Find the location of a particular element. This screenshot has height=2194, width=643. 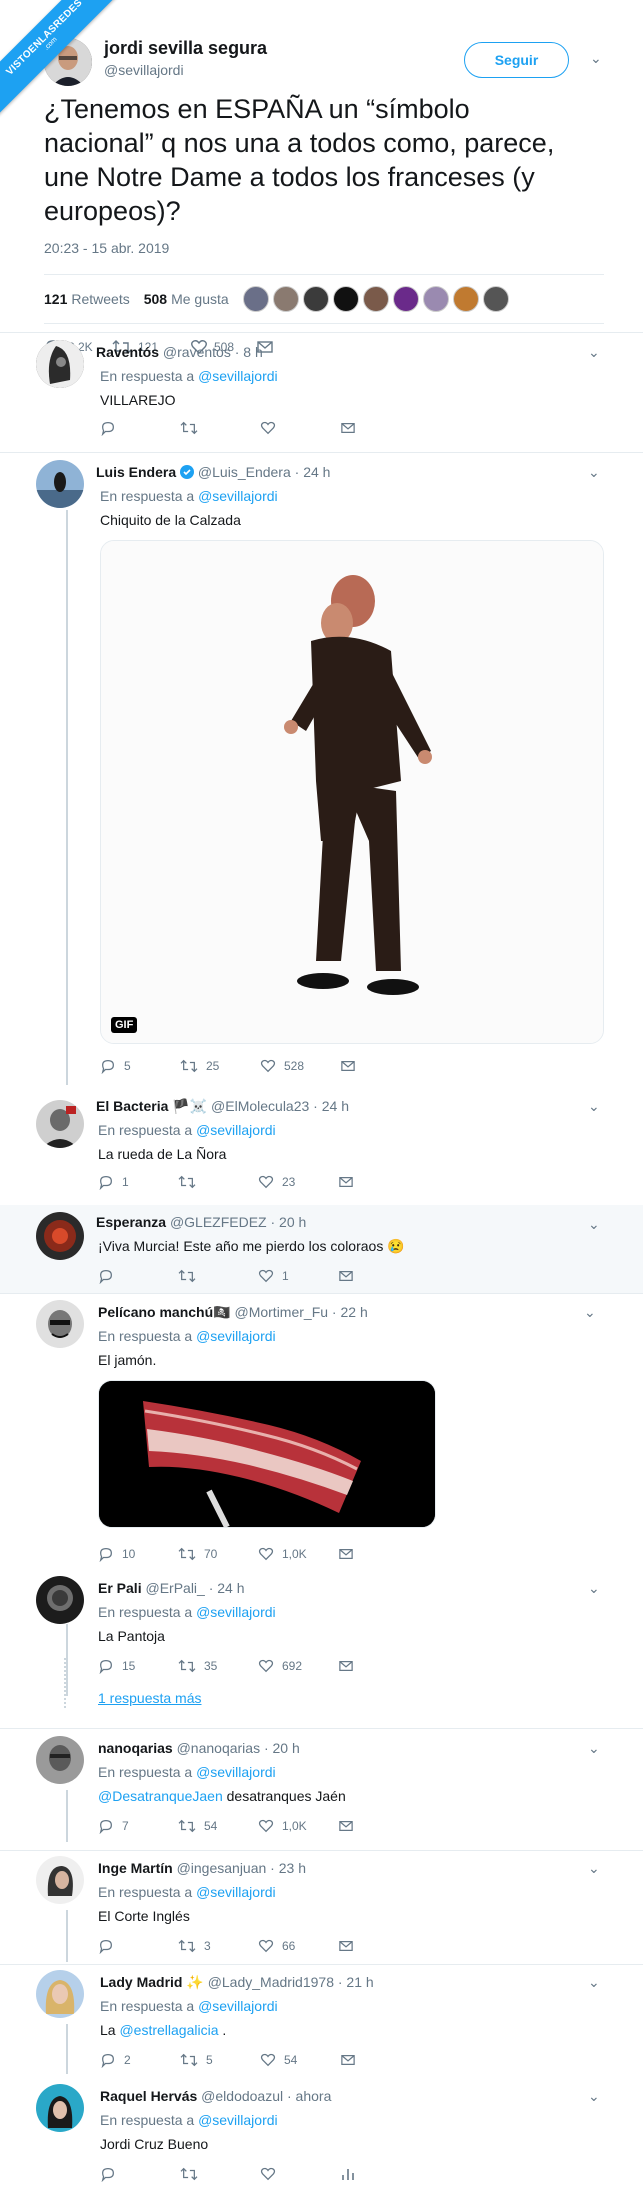

likes-count: 508 is located at coordinates (155, 299).